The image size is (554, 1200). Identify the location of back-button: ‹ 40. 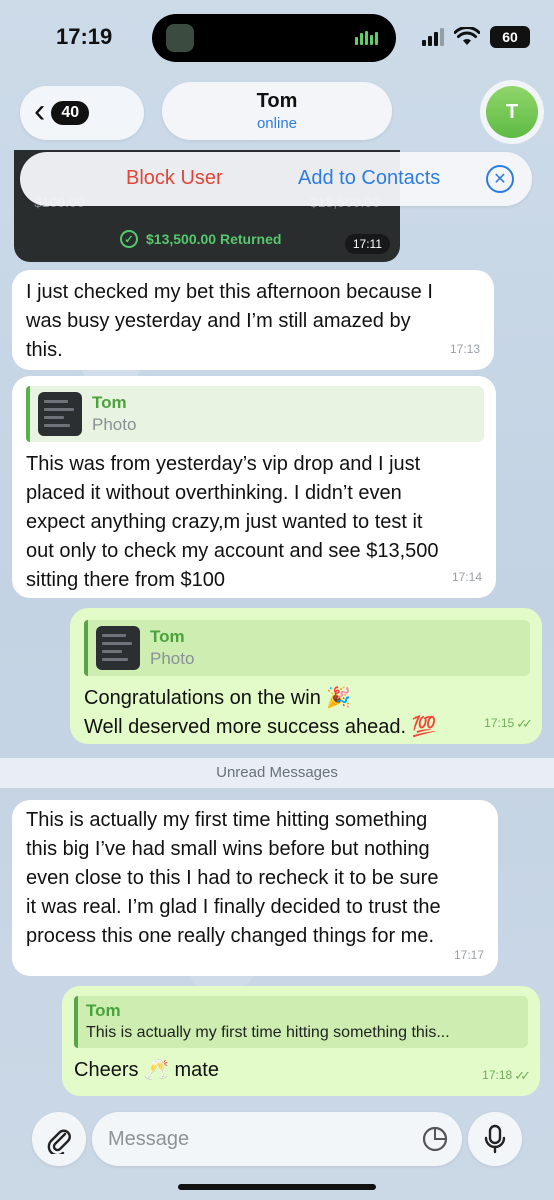
(82, 113).